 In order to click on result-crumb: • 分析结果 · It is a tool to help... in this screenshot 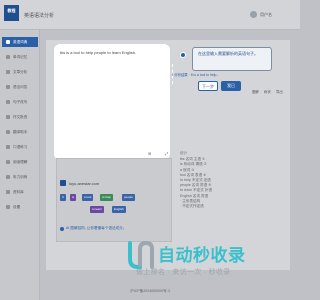, I will do `click(196, 75)`.